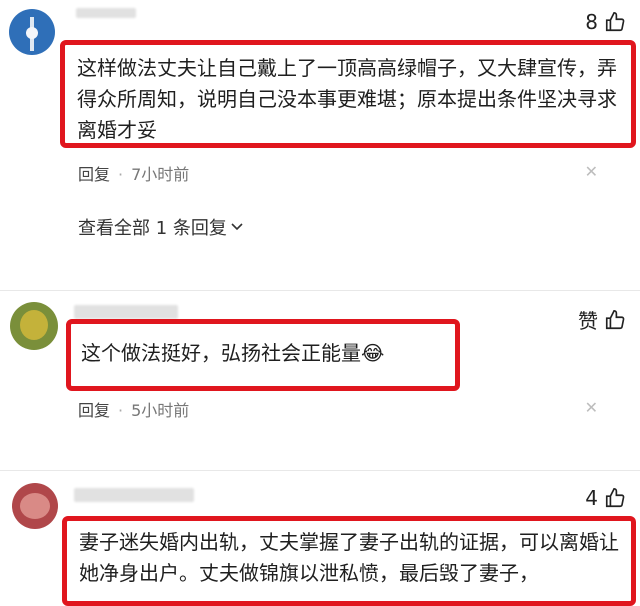 This screenshot has height=606, width=640. I want to click on like-count: 8, so click(591, 22).